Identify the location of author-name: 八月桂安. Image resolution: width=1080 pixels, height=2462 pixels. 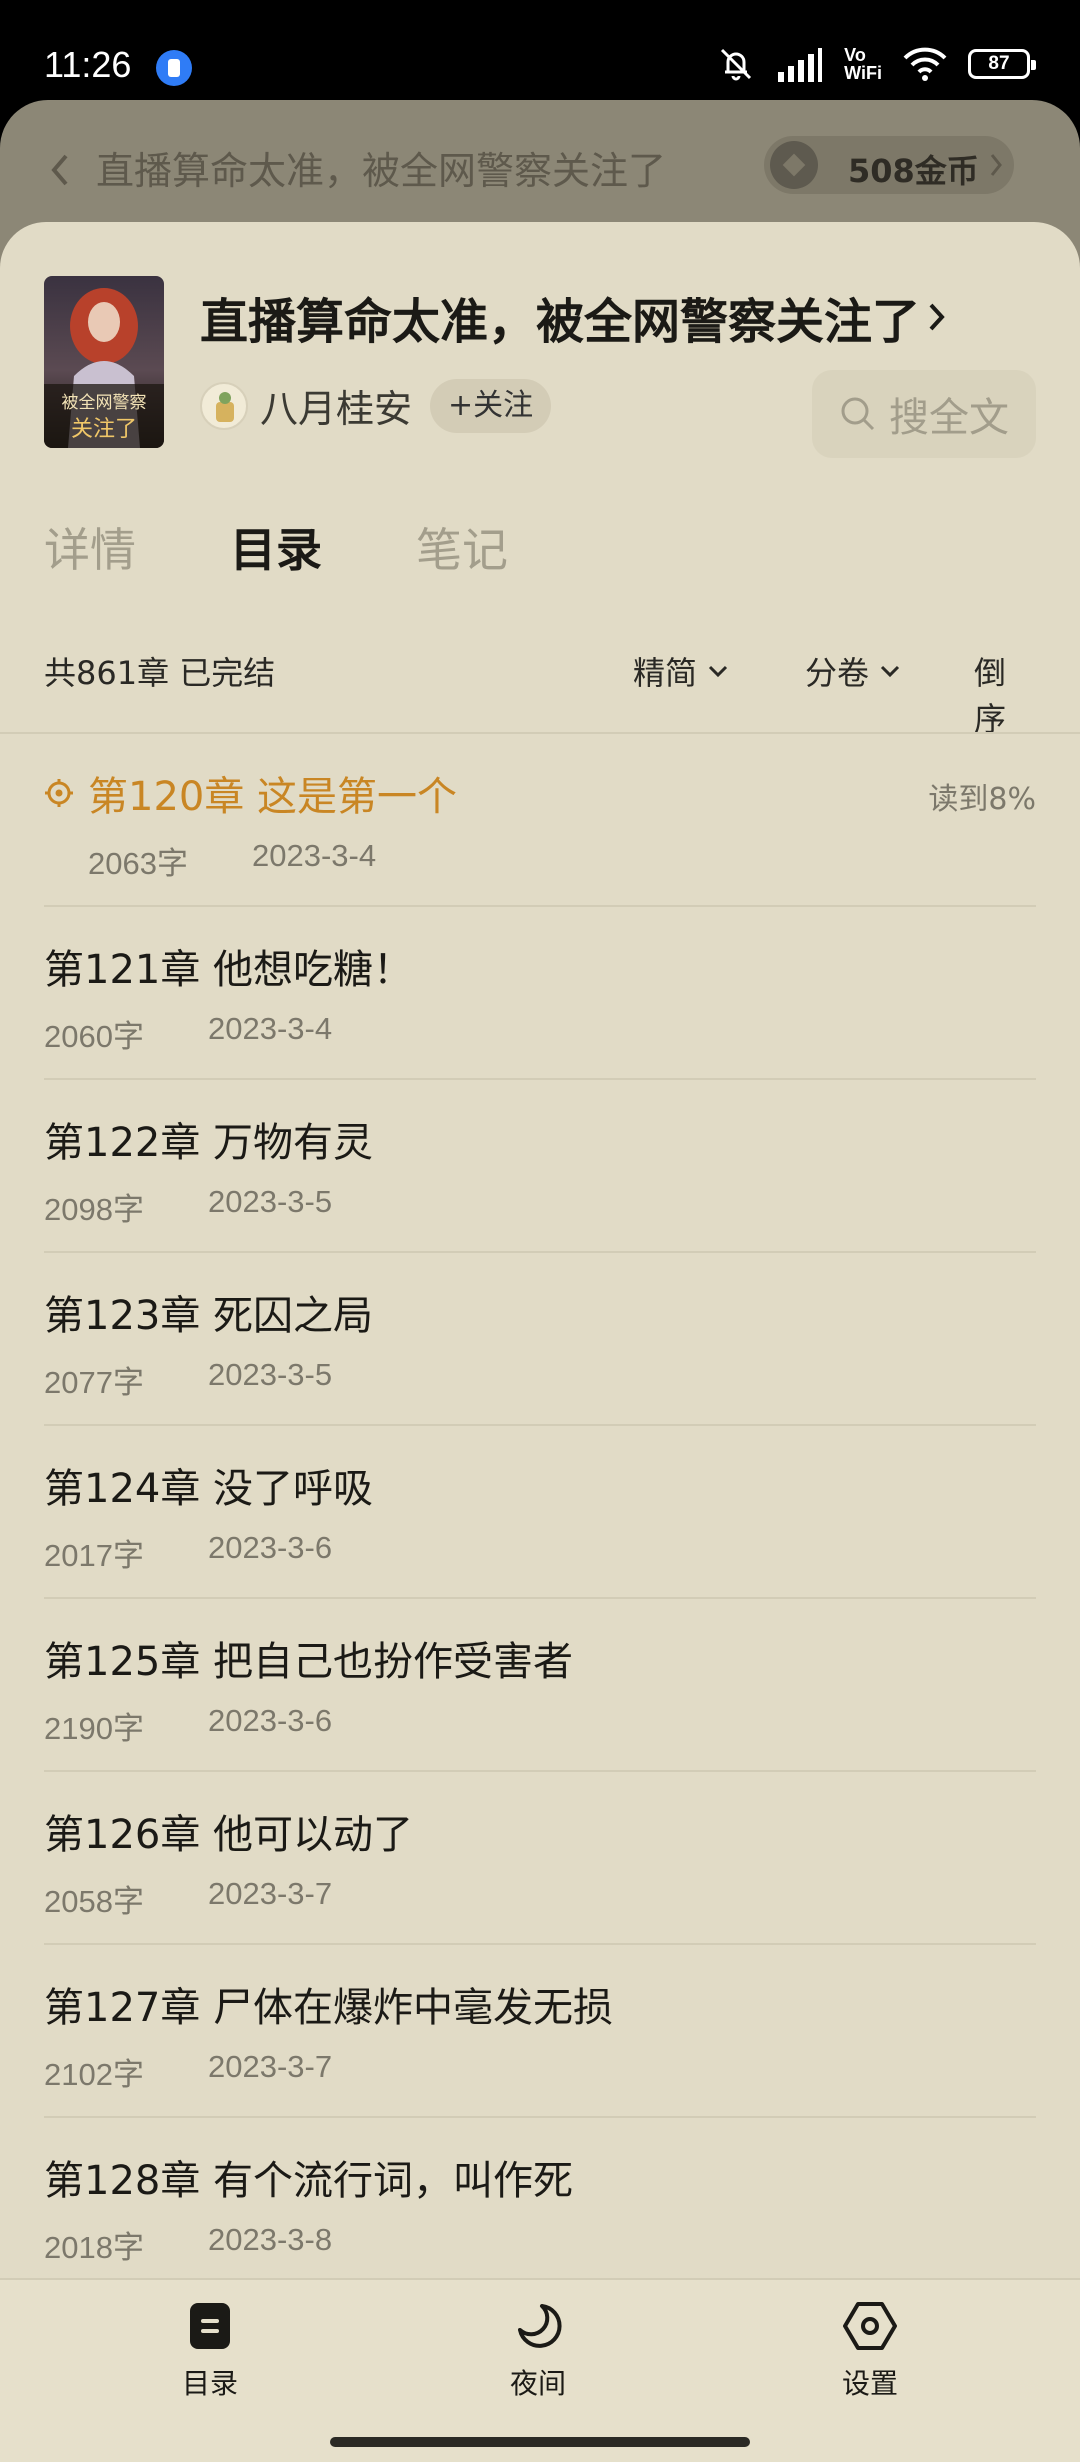
(336, 405).